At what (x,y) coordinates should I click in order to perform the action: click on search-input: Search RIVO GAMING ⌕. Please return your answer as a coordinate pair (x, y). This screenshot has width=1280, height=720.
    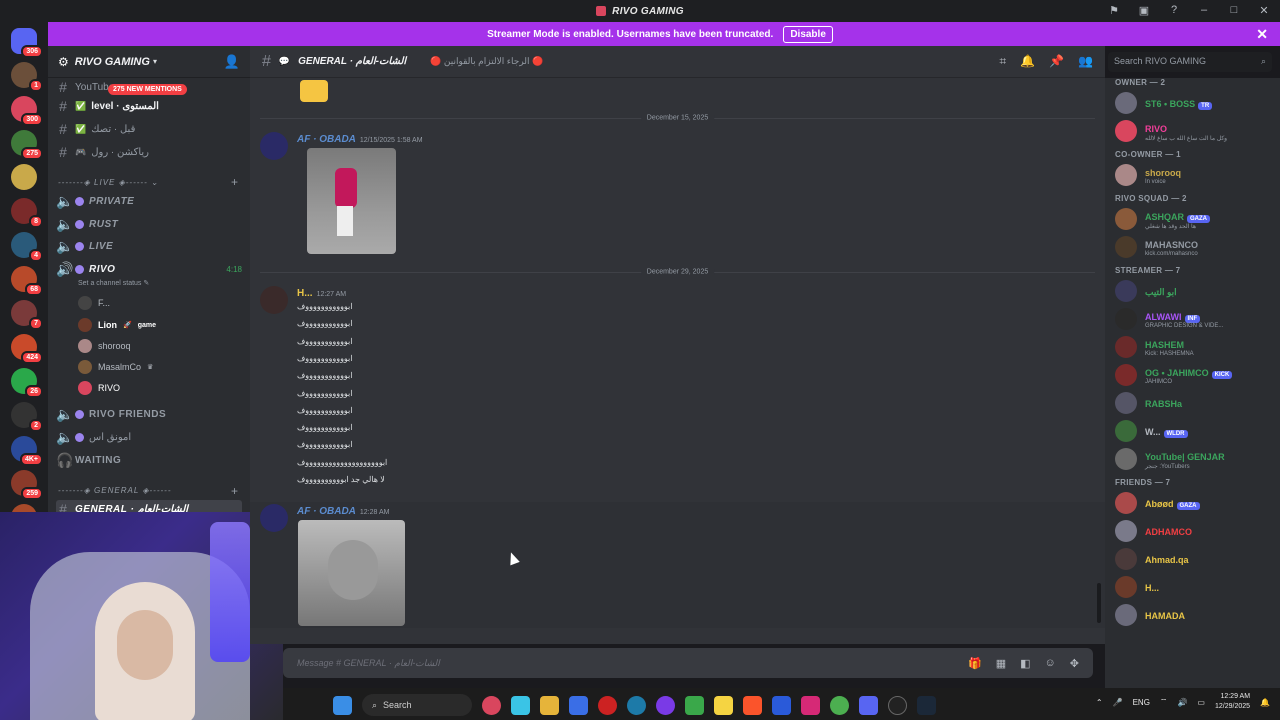
    Looking at the image, I should click on (1190, 62).